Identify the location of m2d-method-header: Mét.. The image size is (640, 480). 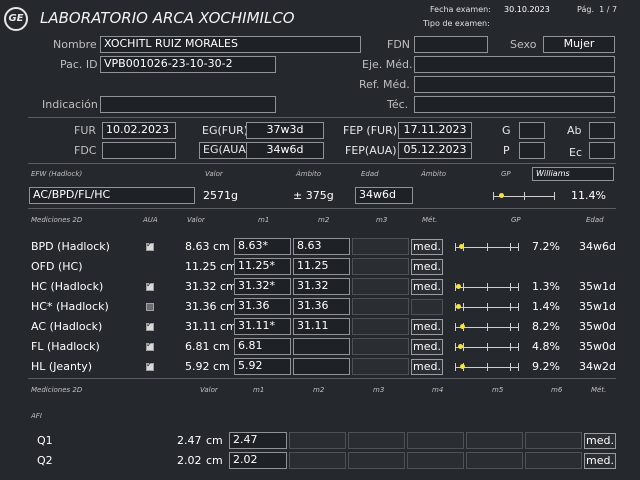
(430, 220).